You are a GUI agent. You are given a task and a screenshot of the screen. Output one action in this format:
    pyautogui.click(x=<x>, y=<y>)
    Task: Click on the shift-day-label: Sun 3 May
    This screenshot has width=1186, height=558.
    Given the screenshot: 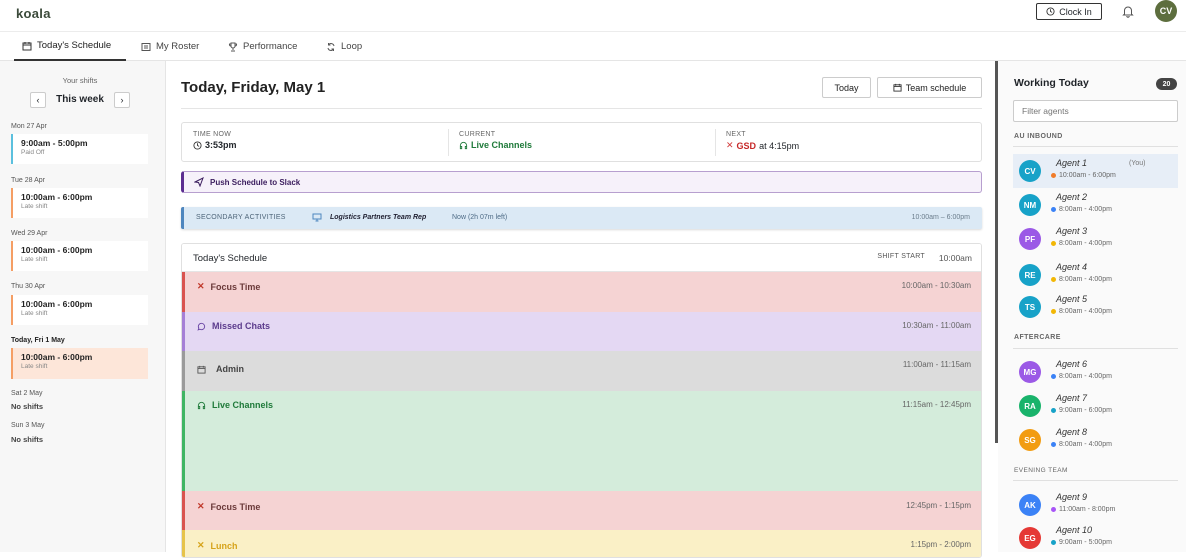 What is the action you would take?
    pyautogui.click(x=28, y=425)
    